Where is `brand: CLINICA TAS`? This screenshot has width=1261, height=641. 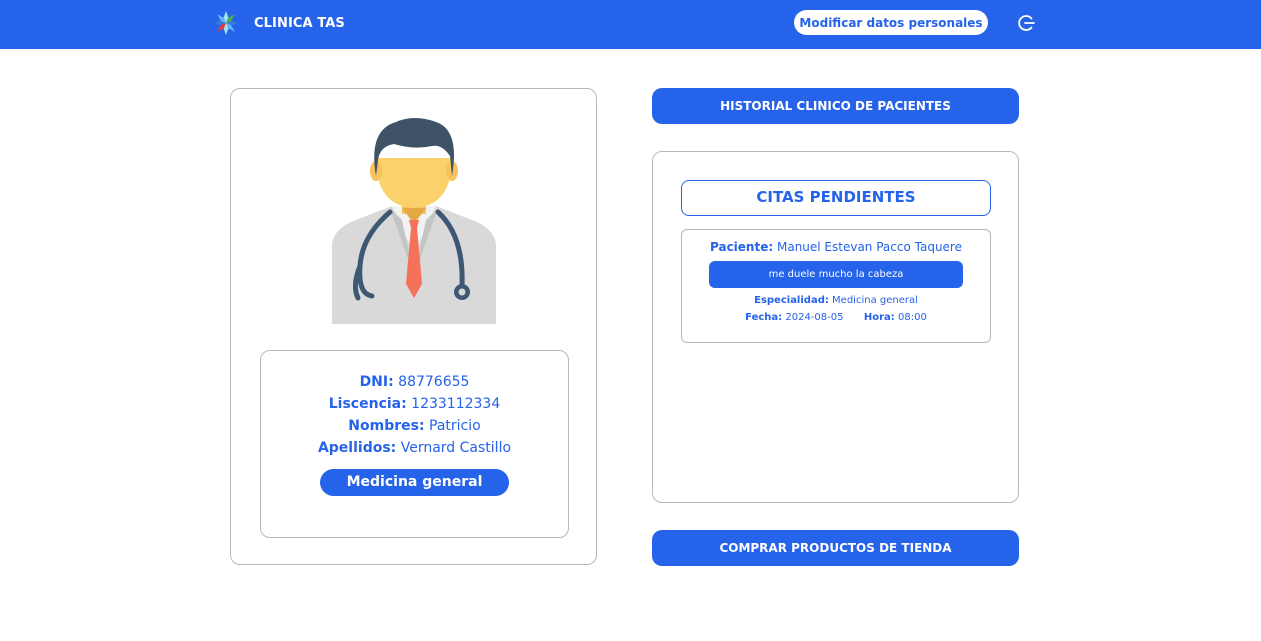 brand: CLINICA TAS is located at coordinates (278, 23).